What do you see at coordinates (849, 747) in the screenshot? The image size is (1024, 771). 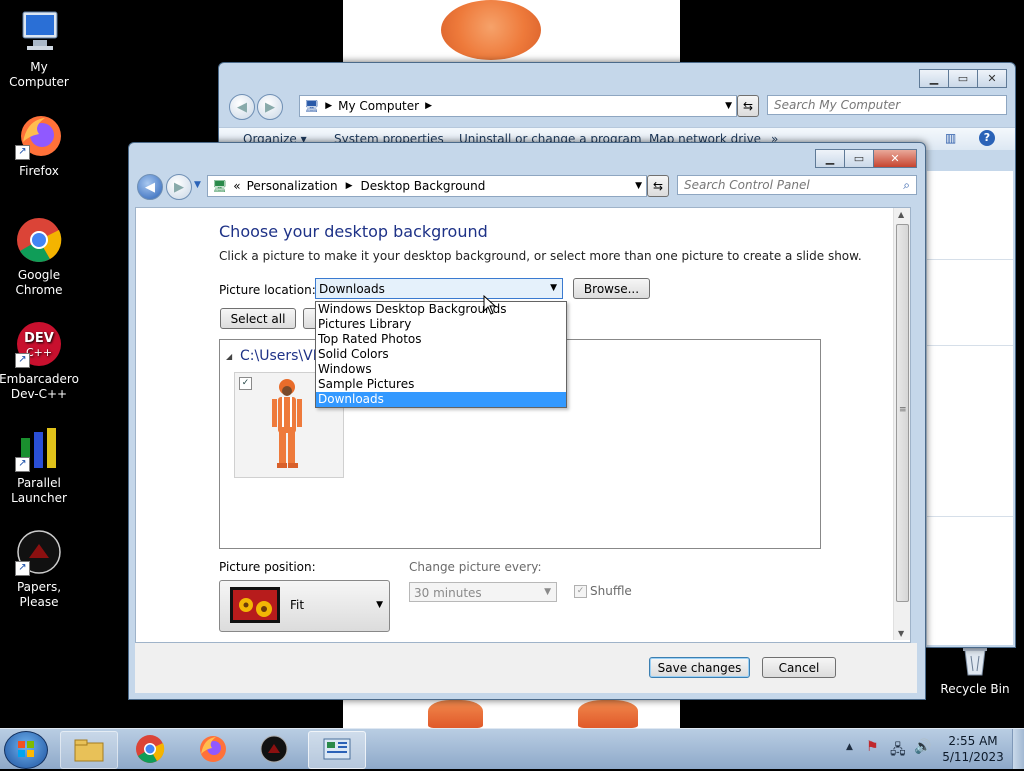 I see `show-hidden-icons-icon: ▲` at bounding box center [849, 747].